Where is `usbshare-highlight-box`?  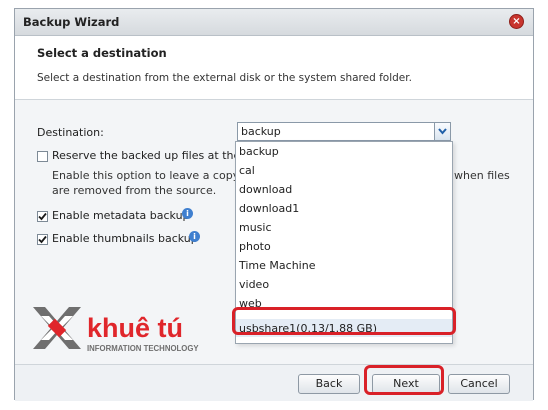
usbshare-highlight-box is located at coordinates (344, 321).